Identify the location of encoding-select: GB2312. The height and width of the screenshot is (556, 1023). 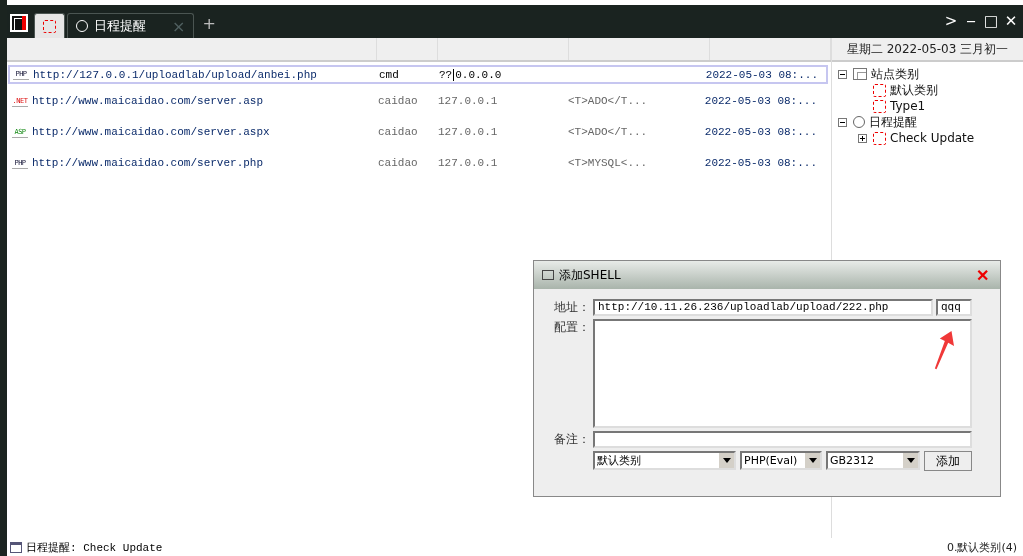
(873, 460).